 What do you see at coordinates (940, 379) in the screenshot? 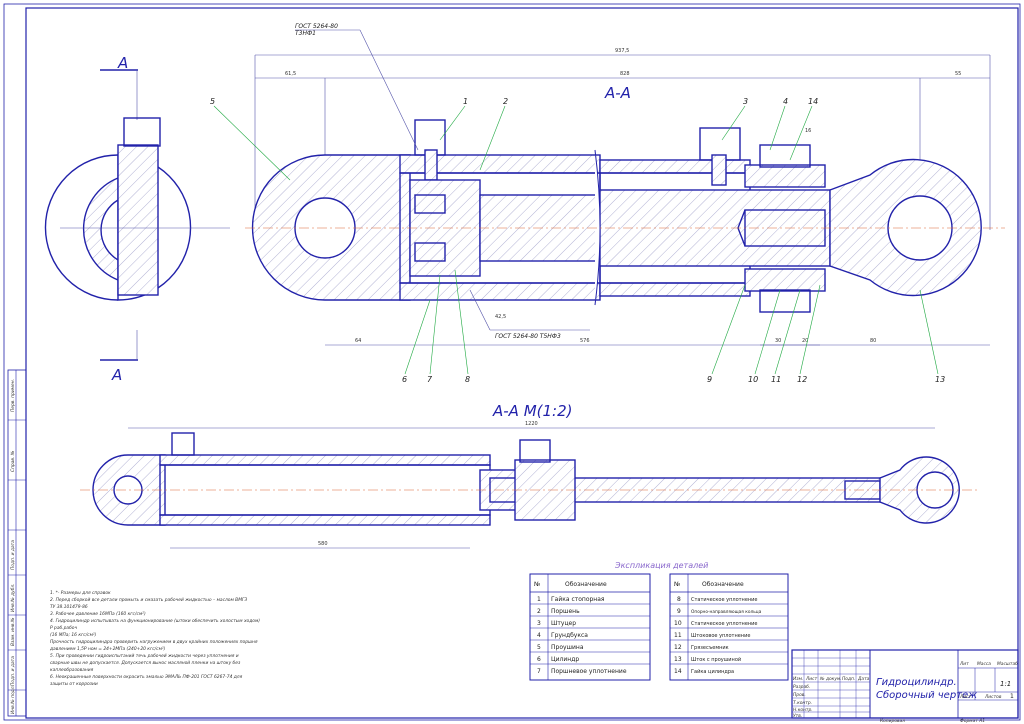
I see `callout-13: 13` at bounding box center [940, 379].